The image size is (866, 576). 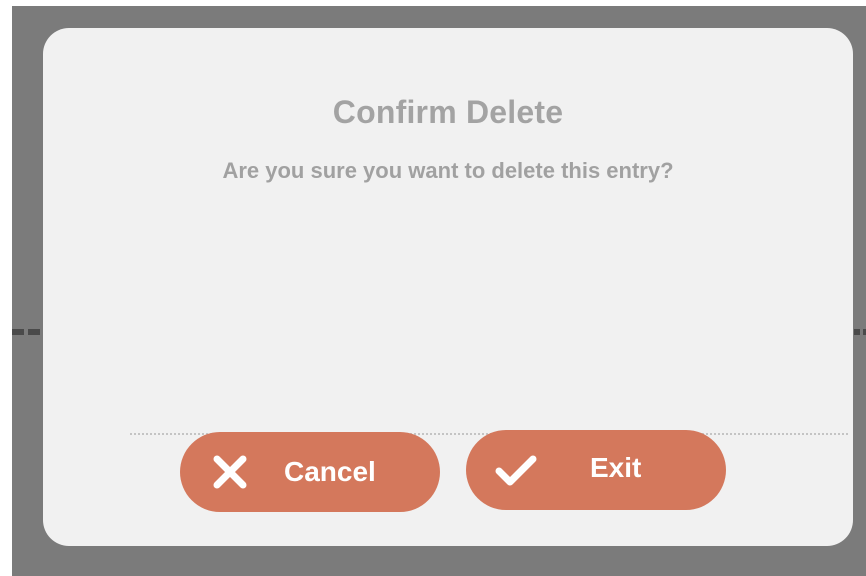 I want to click on dialog-title: Confirm Delete, so click(x=448, y=112).